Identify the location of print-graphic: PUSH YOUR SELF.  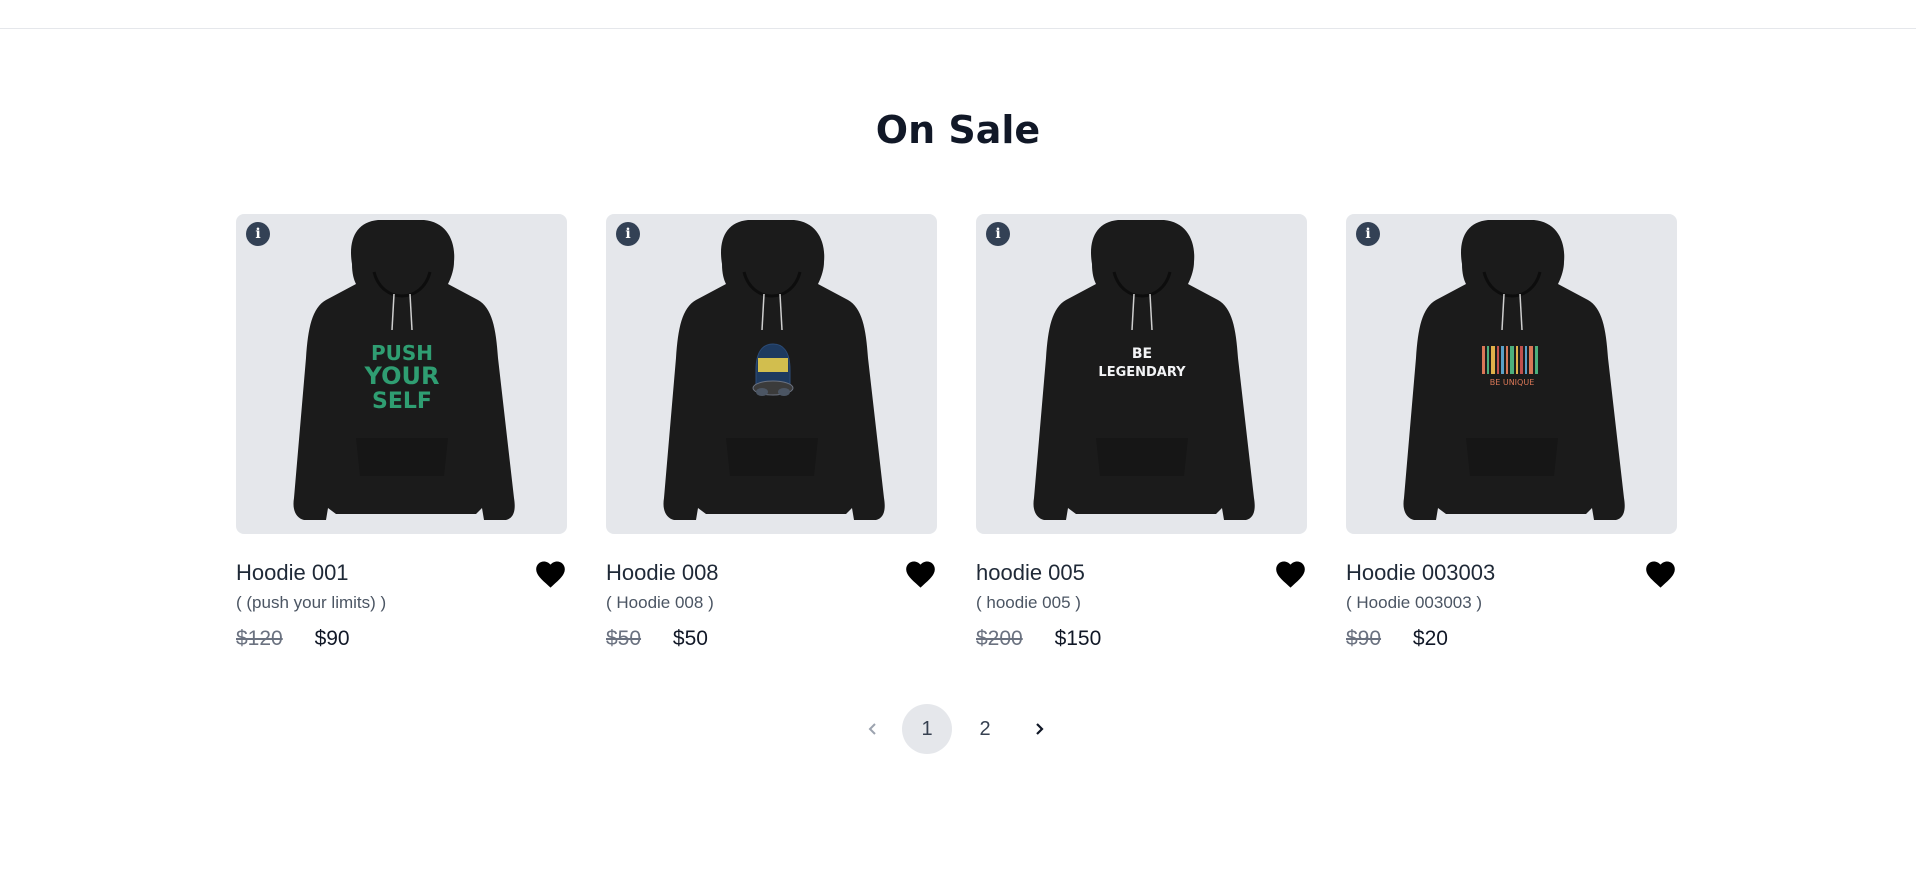
(402, 377).